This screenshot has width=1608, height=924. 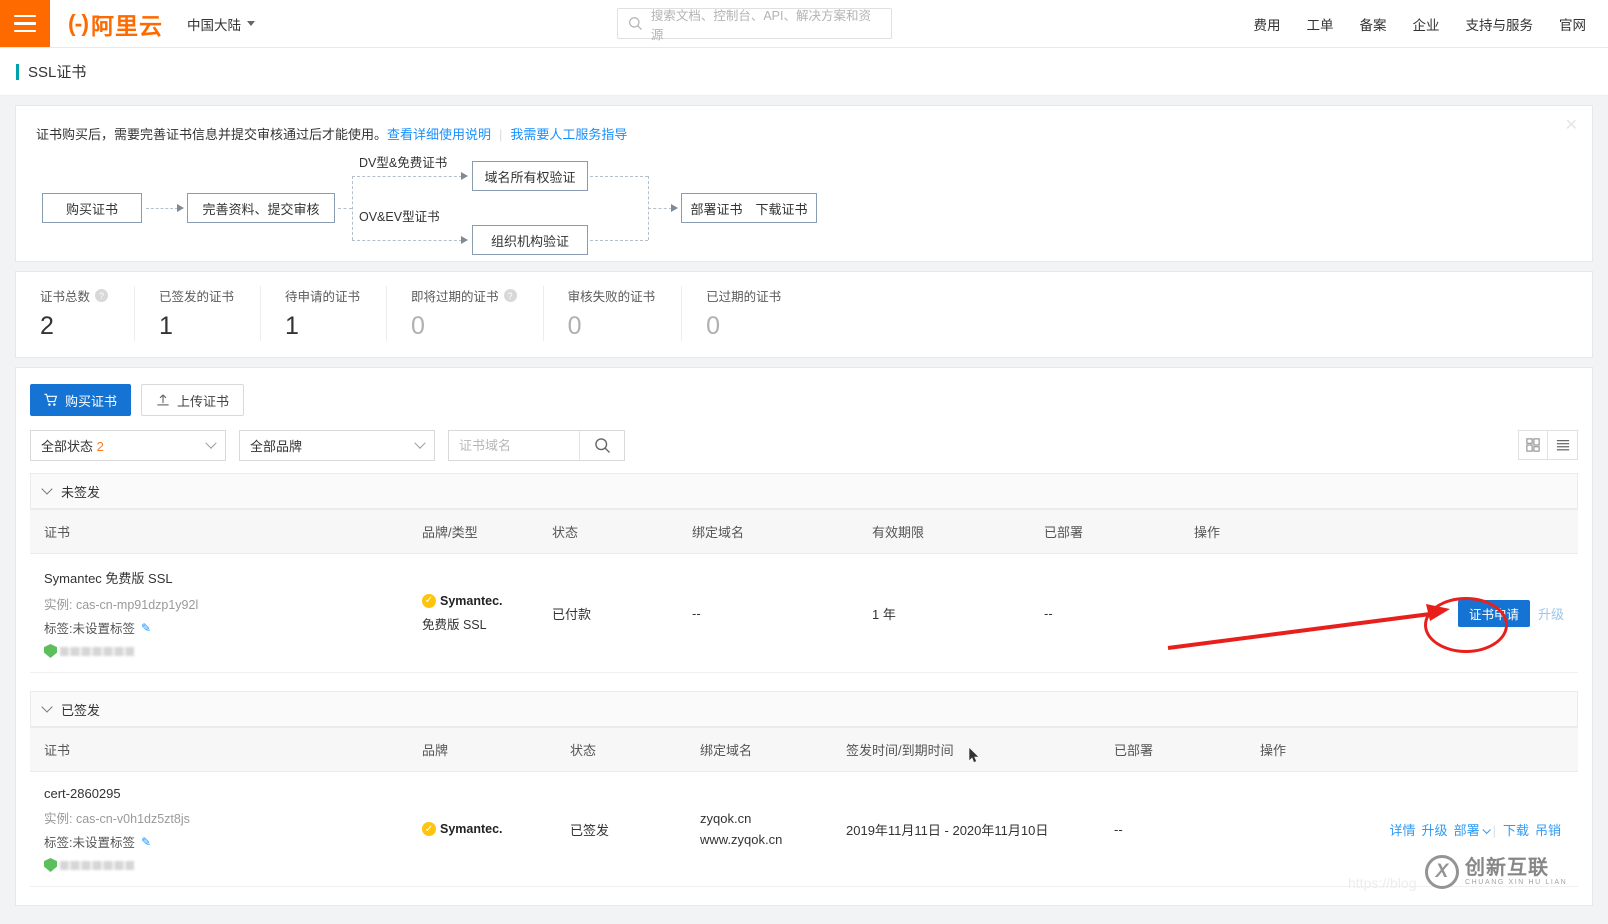 I want to click on nav-link-icp: 备案, so click(x=1373, y=24).